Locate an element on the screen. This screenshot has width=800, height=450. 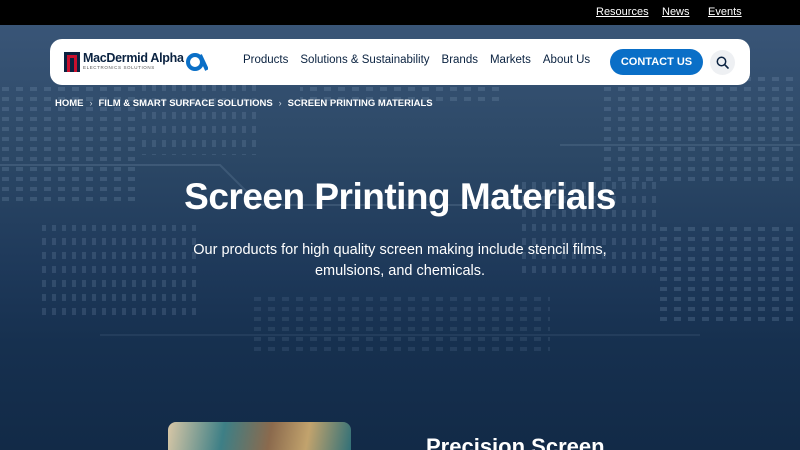
events-link: Events is located at coordinates (725, 12).